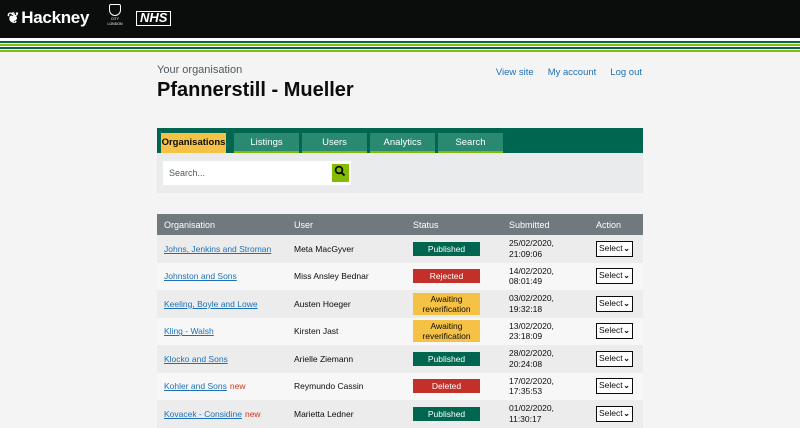 Image resolution: width=800 pixels, height=428 pixels. I want to click on site-header: ❦ Hackney CITY LONDON NHS, so click(400, 19).